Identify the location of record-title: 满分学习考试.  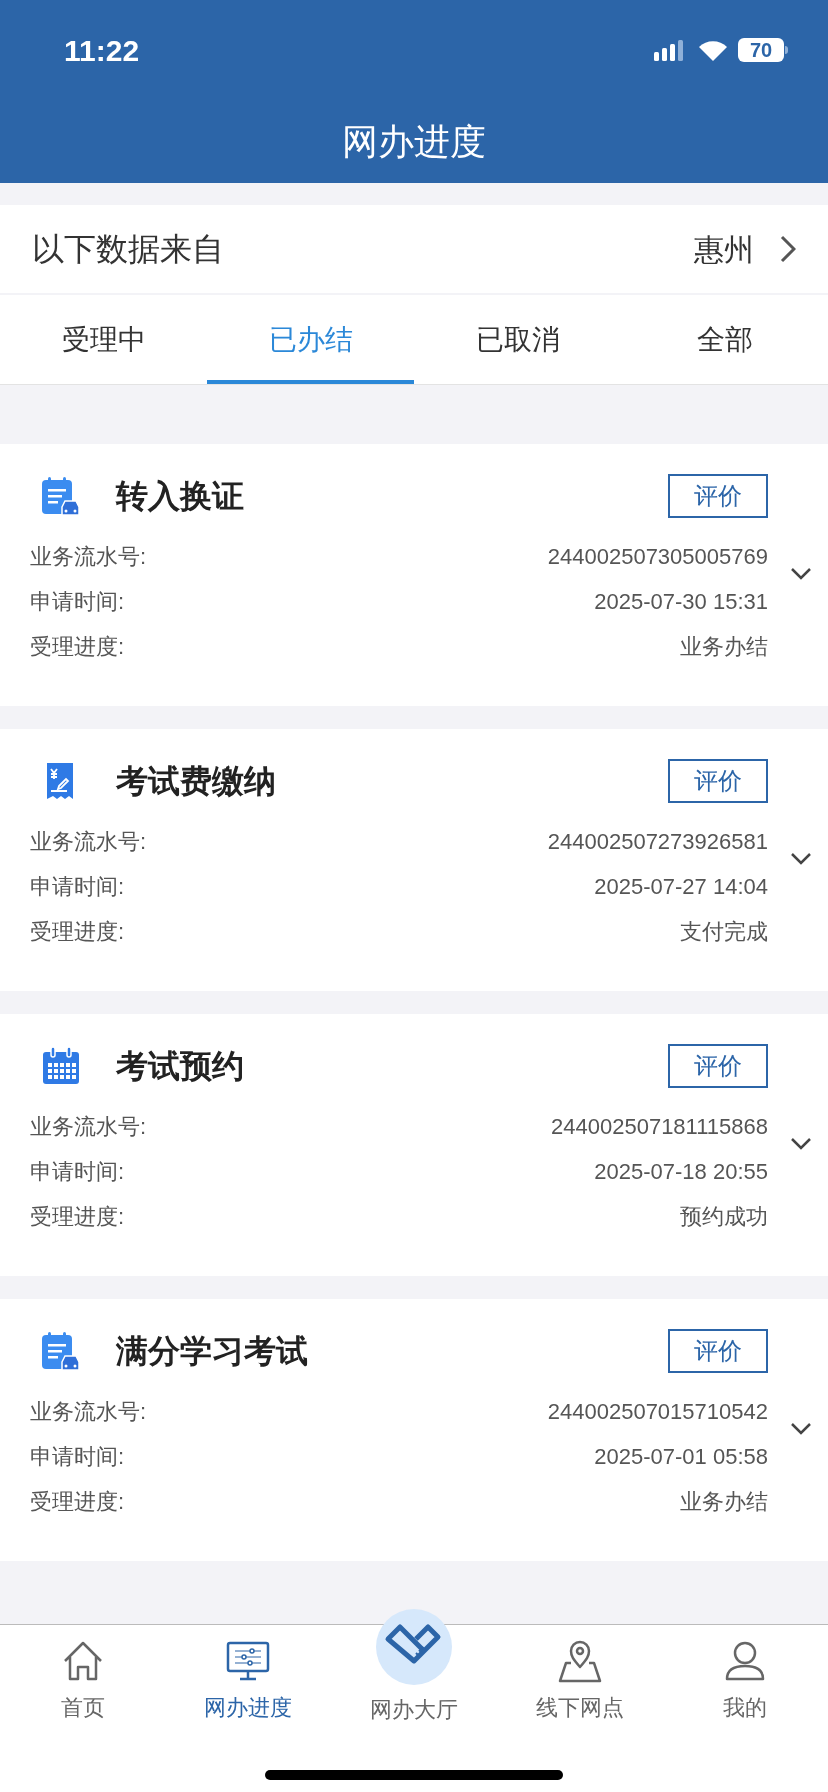
(212, 1351).